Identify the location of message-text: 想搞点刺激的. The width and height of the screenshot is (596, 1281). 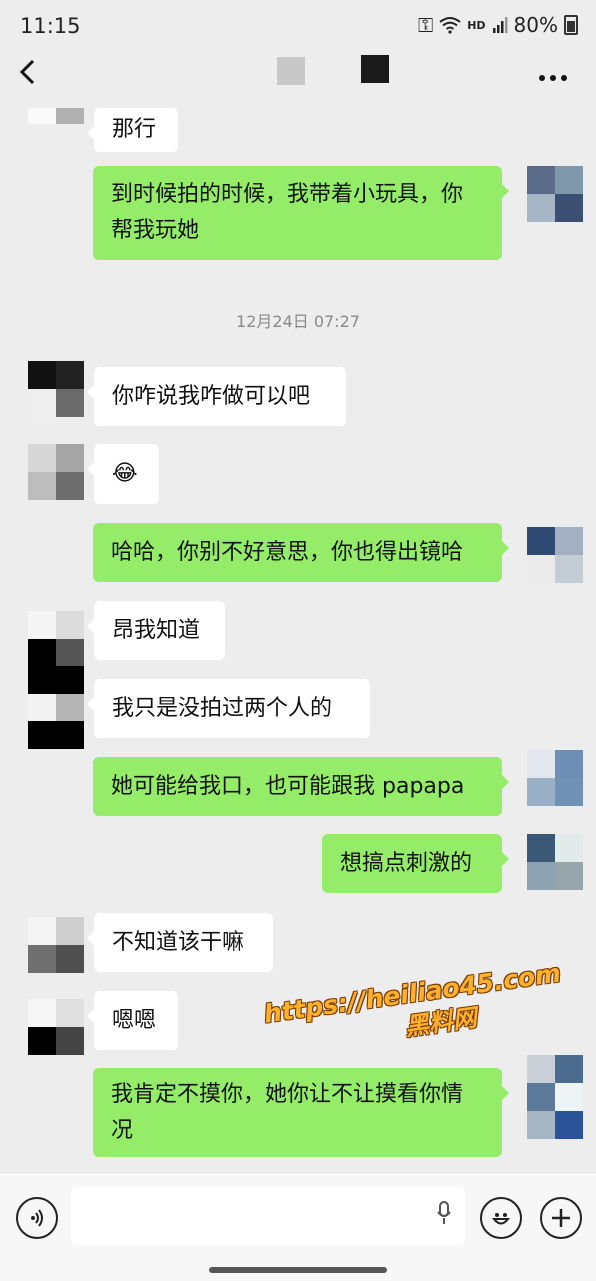
(406, 863).